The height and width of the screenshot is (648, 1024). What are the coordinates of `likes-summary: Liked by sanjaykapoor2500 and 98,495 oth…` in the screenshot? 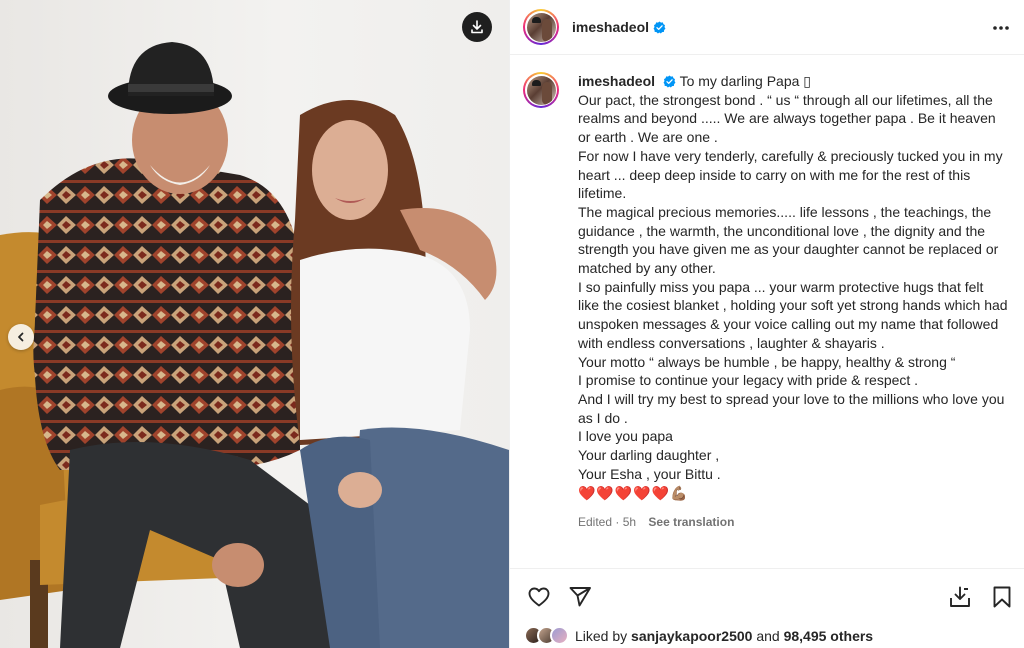 It's located at (698, 635).